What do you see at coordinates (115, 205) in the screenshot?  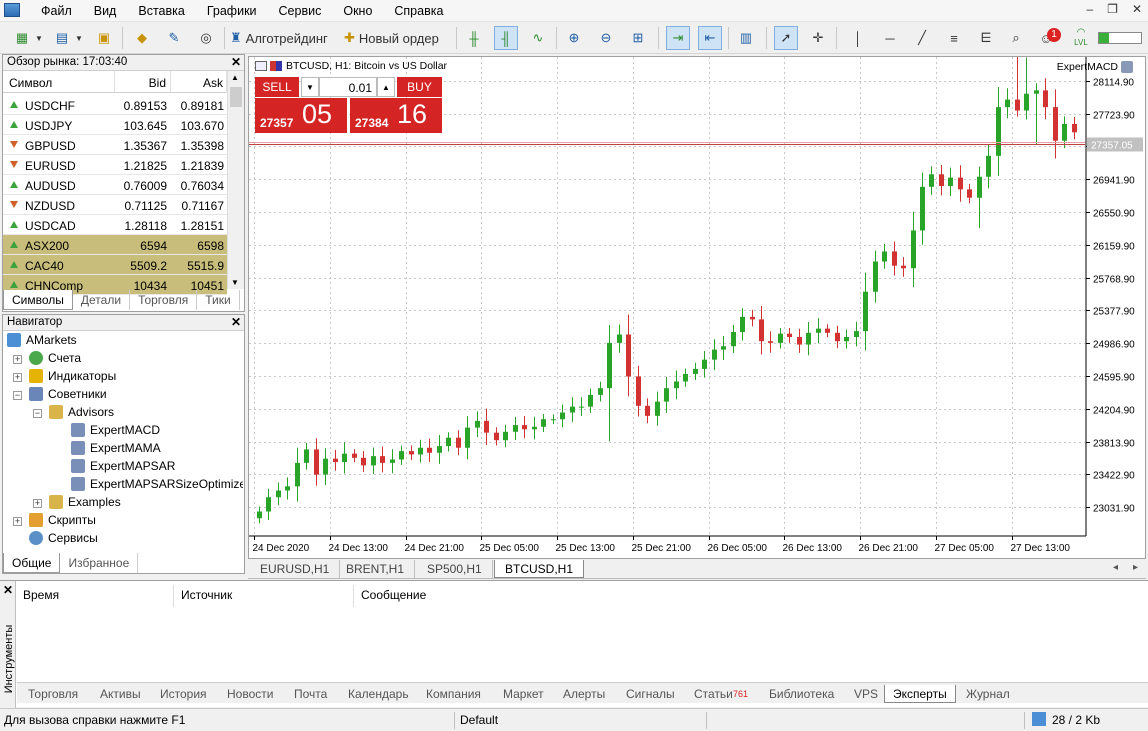 I see `market-watch-row: NZDUSD 0.71125 0.71167` at bounding box center [115, 205].